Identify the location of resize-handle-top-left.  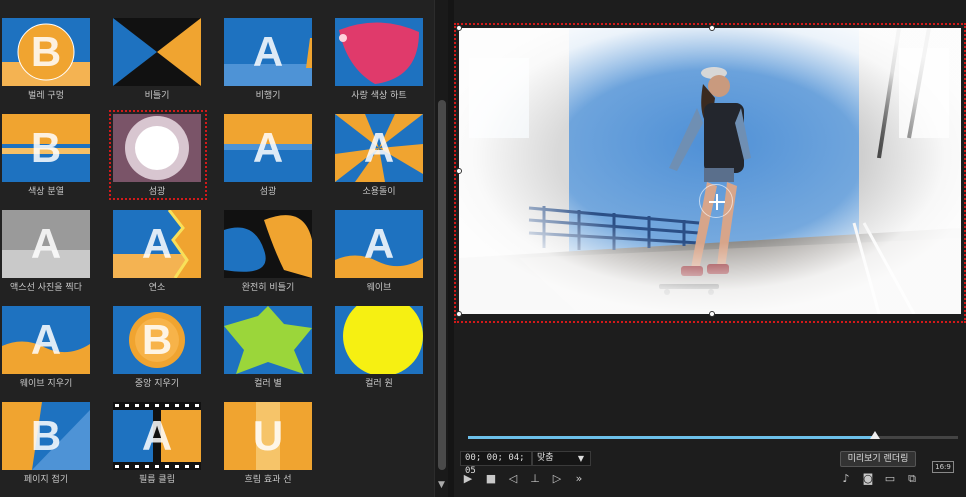
(459, 28).